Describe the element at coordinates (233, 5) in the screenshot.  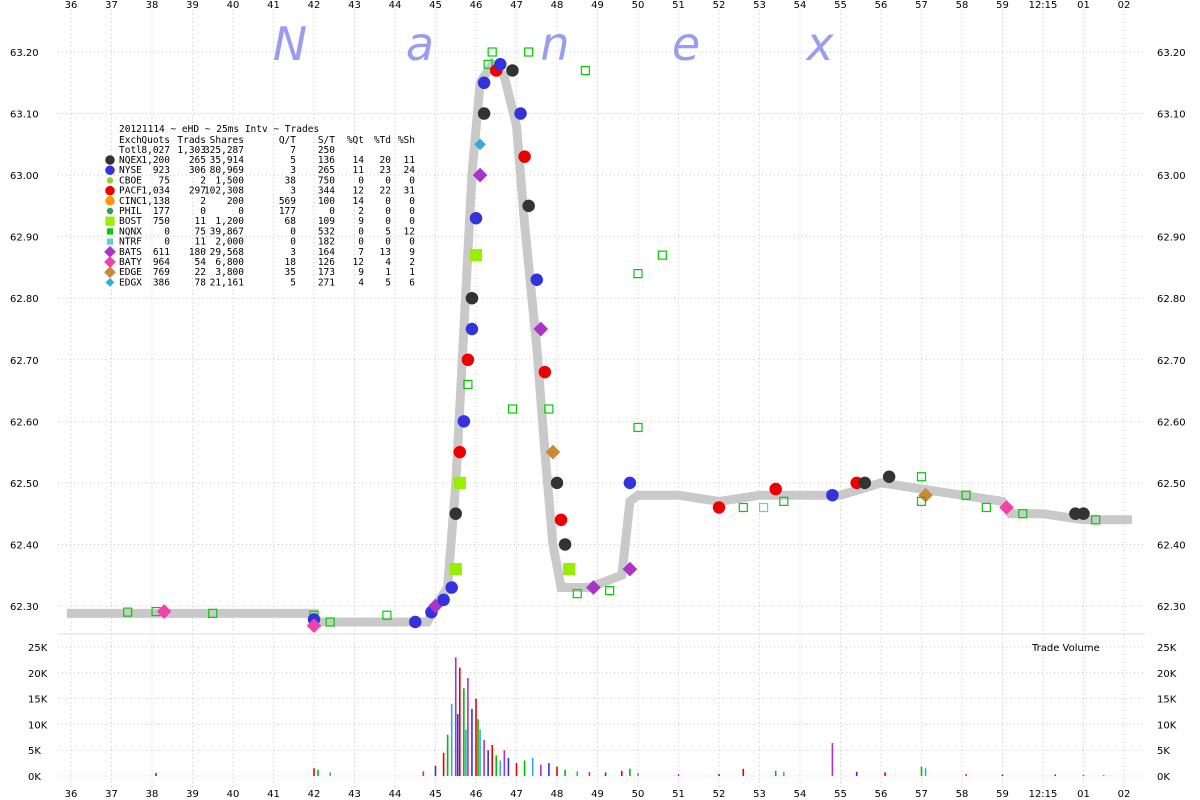
I see `x-tick-label-top: 40` at that location.